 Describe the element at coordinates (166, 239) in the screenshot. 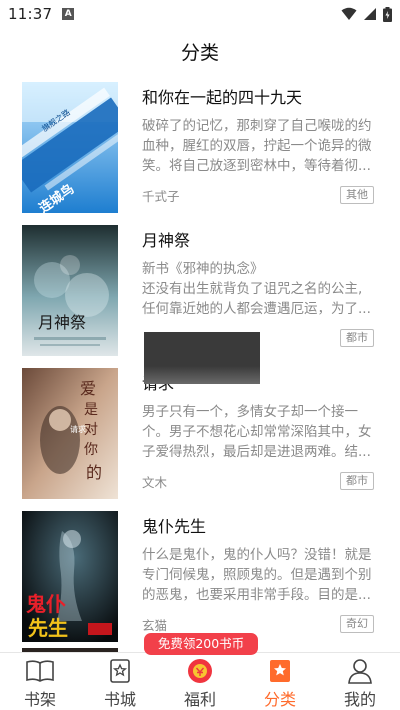

I see `book-title: 月神祭` at that location.